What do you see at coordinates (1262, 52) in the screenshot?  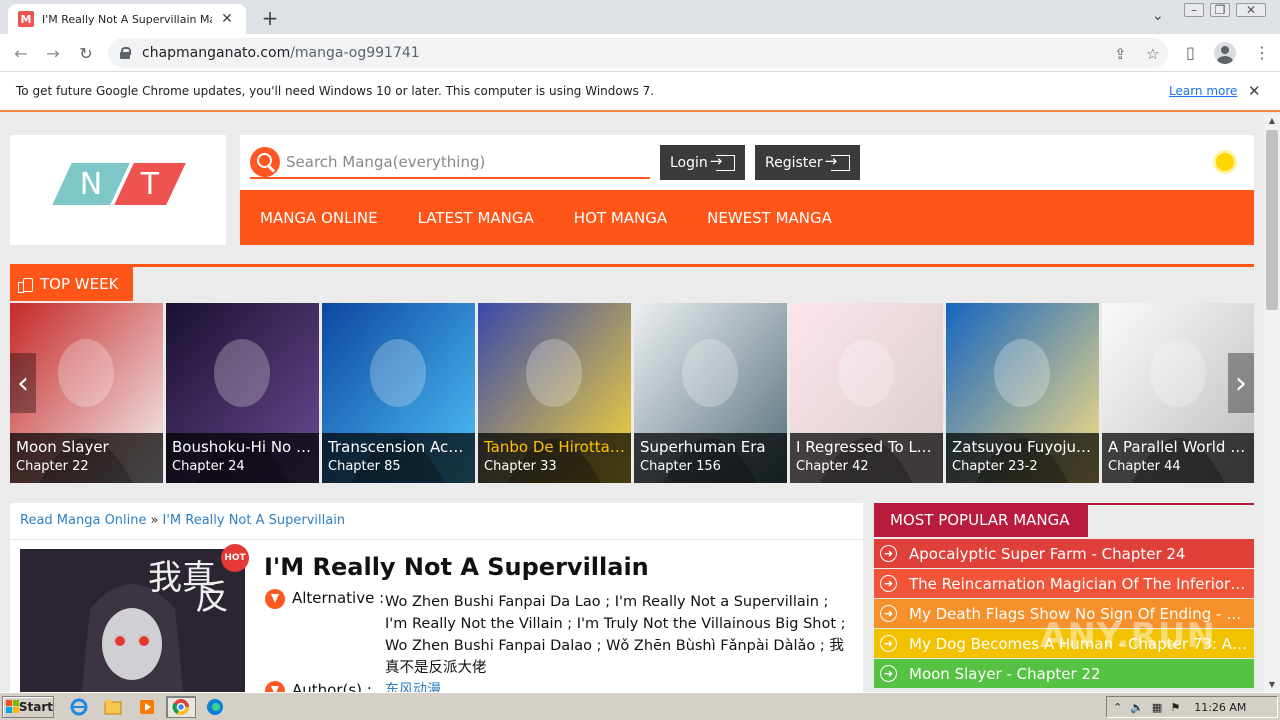 I see `menu-kebab-icon: ⋮` at bounding box center [1262, 52].